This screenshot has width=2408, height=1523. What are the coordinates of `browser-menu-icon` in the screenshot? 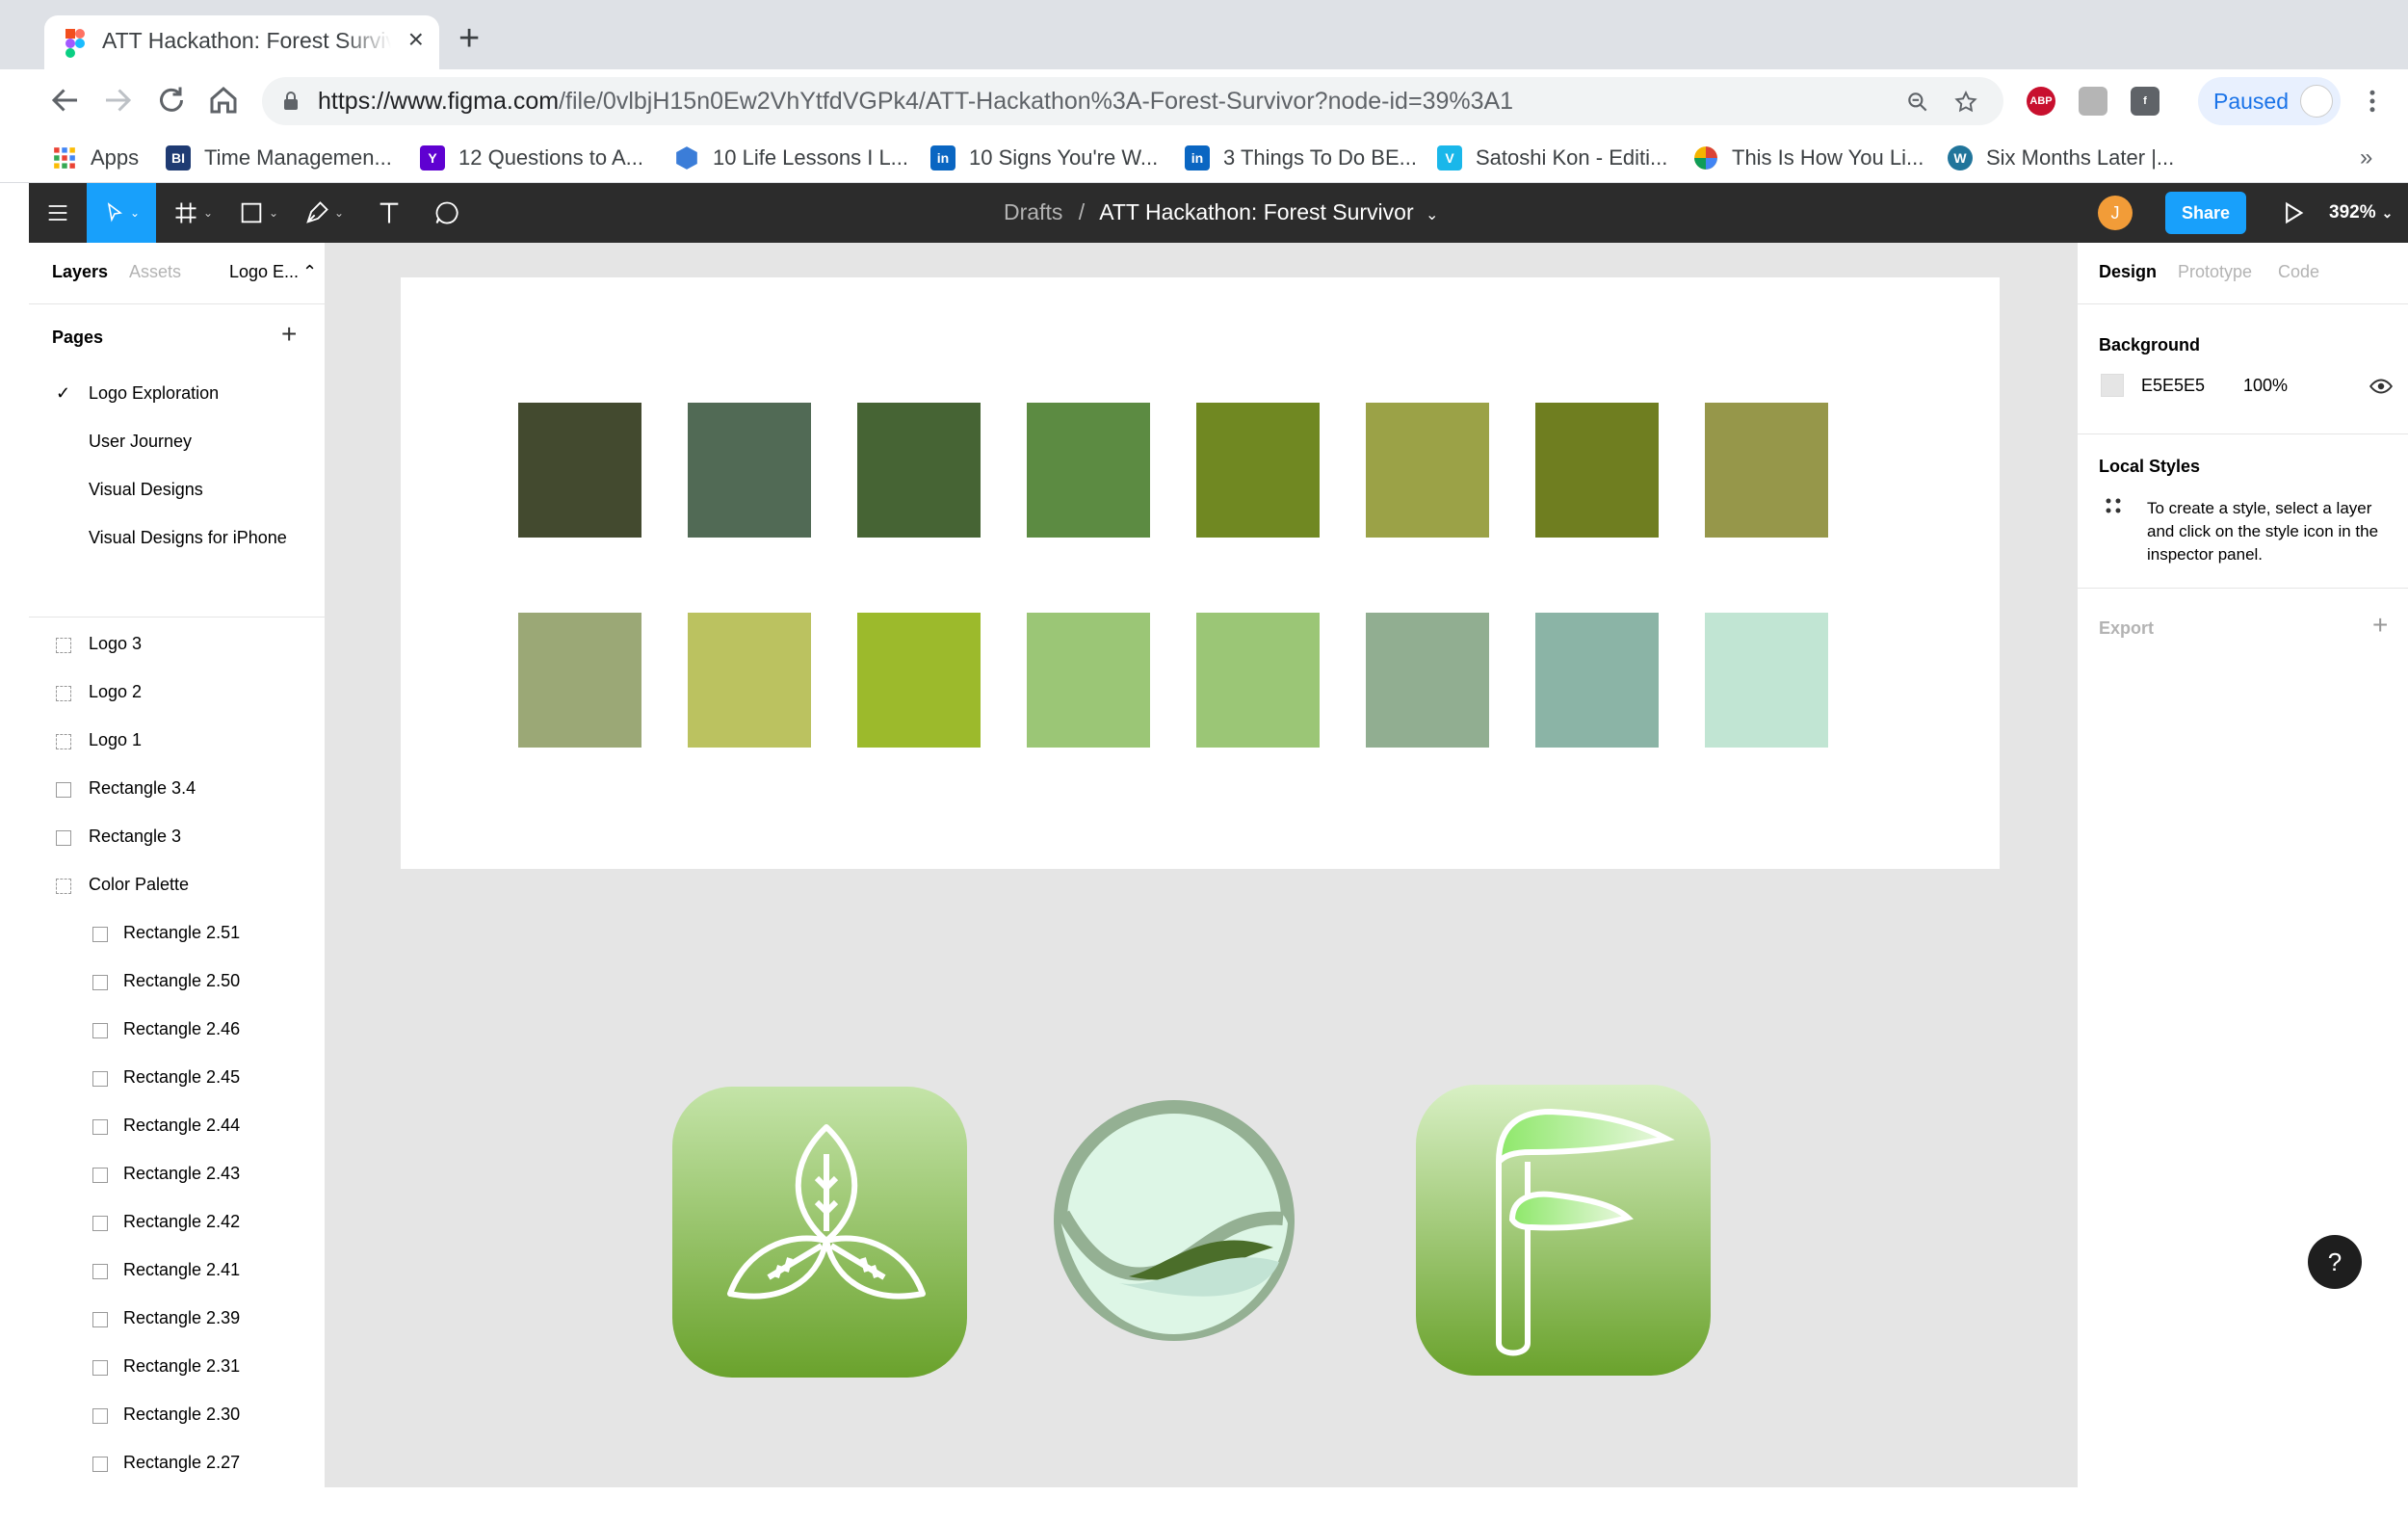 It's located at (2372, 101).